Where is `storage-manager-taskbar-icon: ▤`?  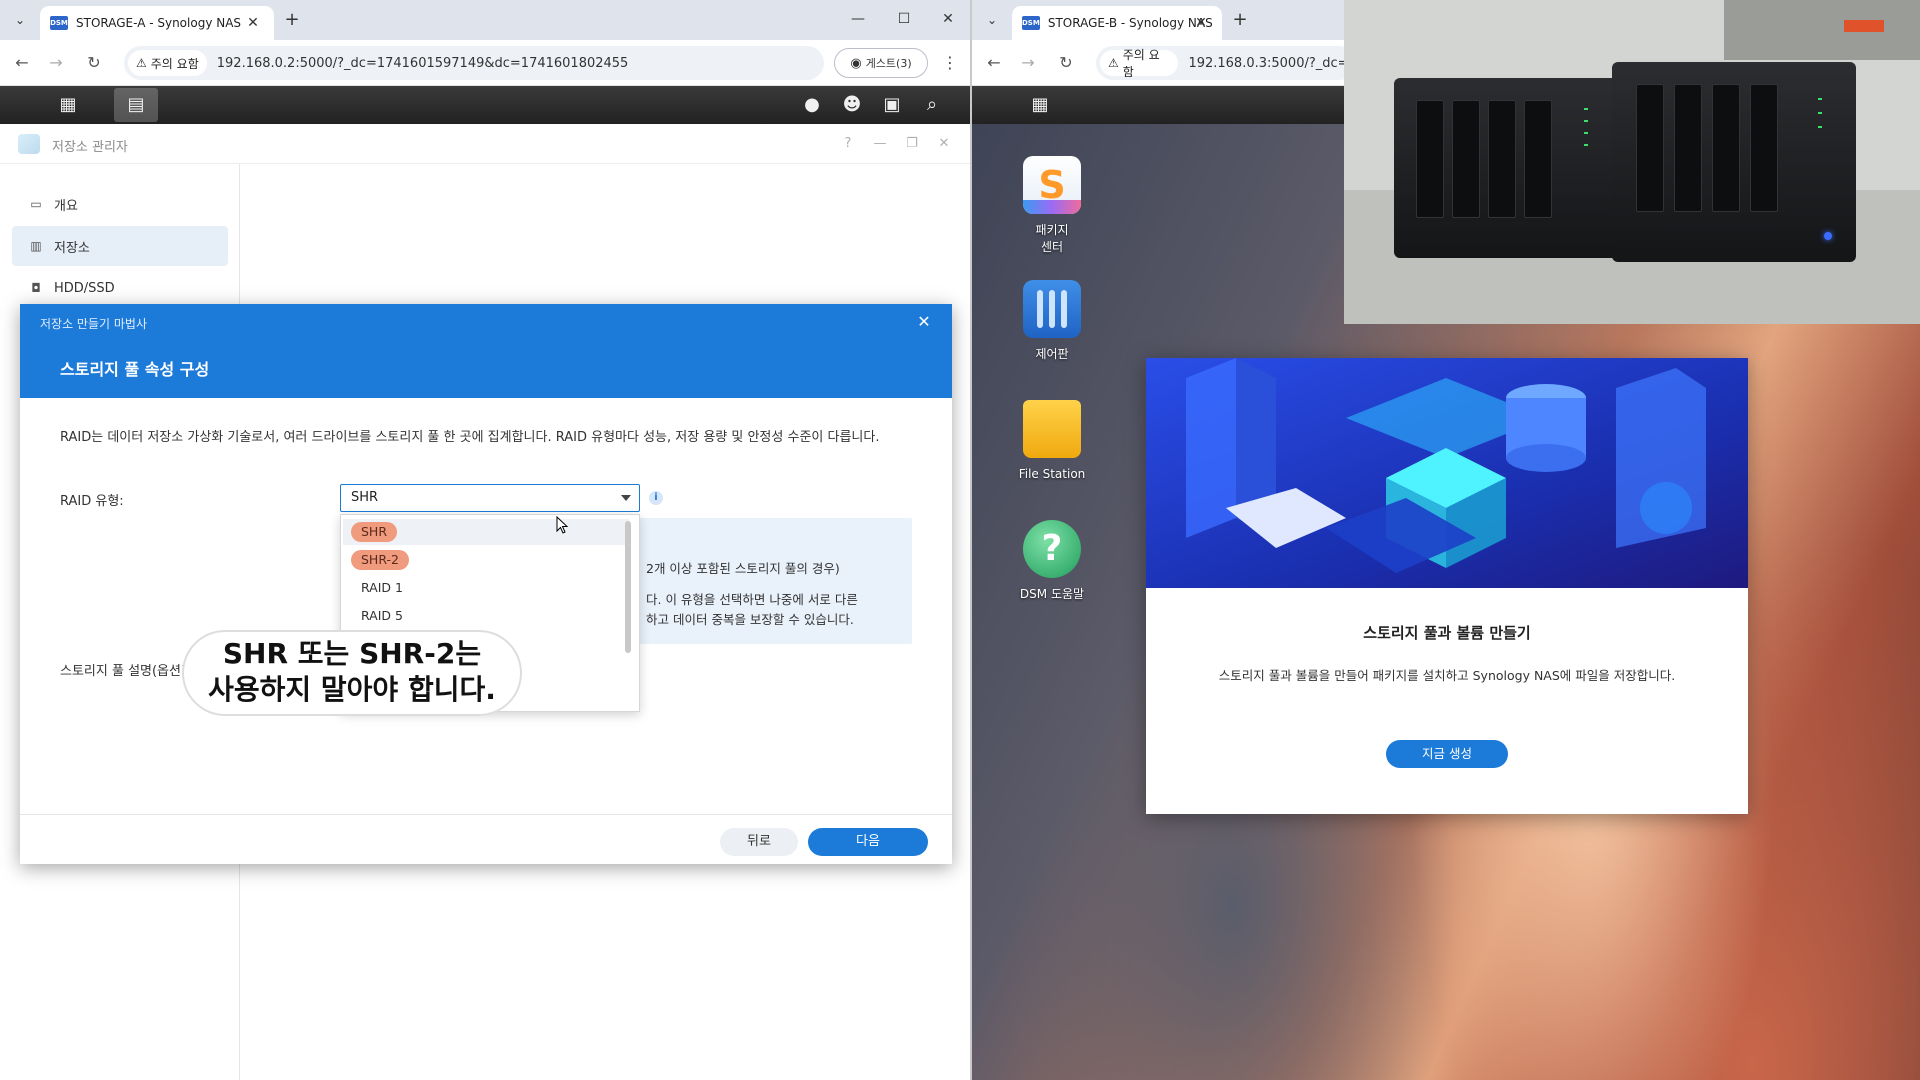
storage-manager-taskbar-icon: ▤ is located at coordinates (136, 105).